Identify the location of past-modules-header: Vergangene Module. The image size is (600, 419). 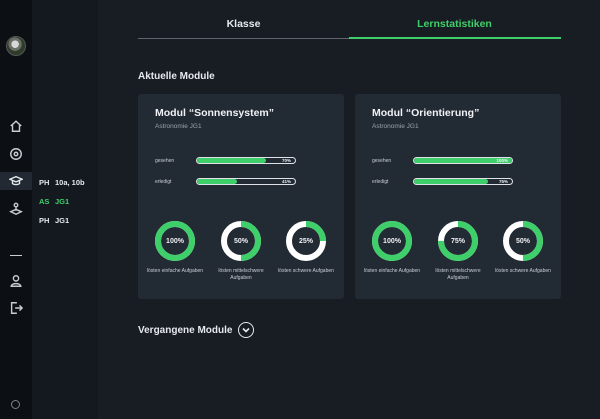
(196, 330).